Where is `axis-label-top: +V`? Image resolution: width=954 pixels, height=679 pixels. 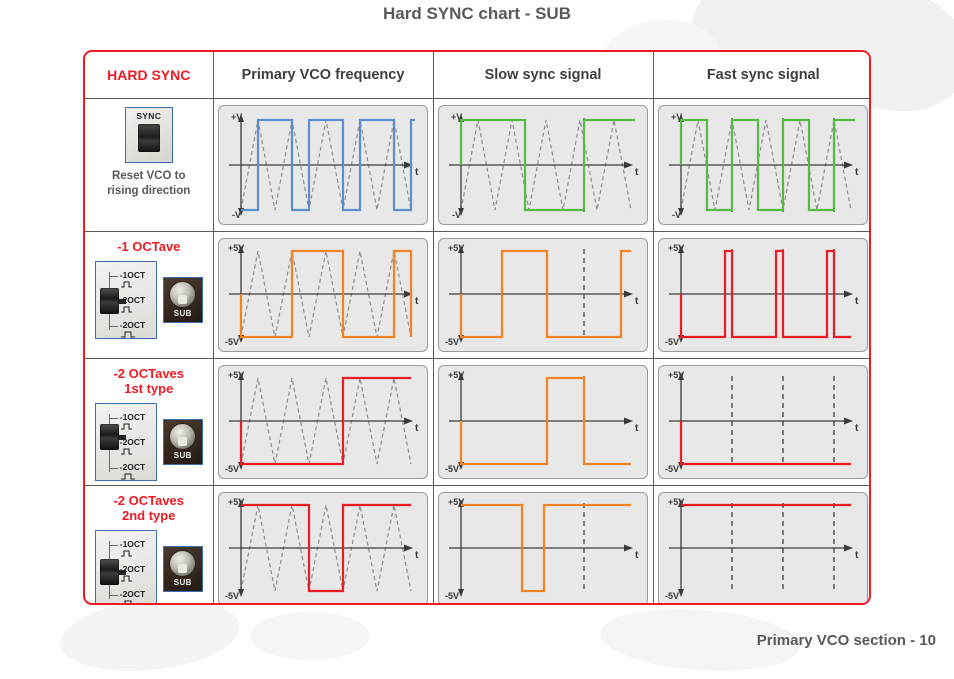
axis-label-top: +V is located at coordinates (236, 117).